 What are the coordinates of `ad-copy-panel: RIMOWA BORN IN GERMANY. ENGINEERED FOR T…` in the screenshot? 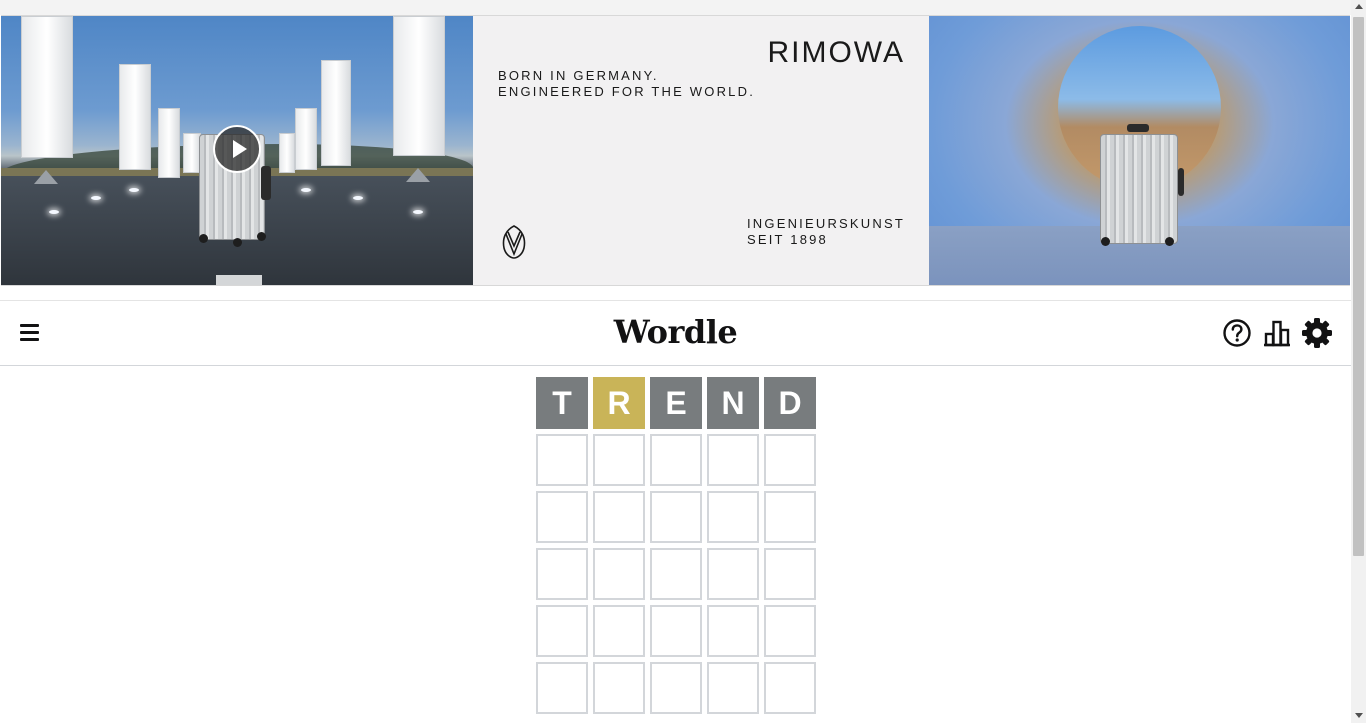 It's located at (701, 150).